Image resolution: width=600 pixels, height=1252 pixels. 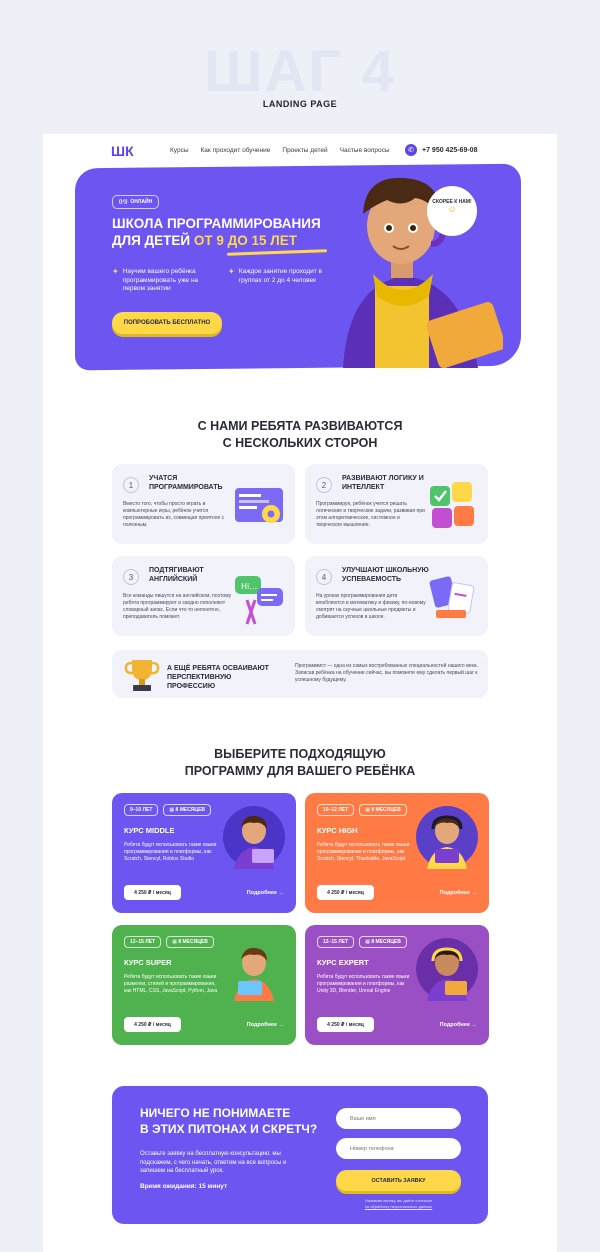 I want to click on online-tag: ((•)) ОНЛАЙН, so click(x=136, y=202).